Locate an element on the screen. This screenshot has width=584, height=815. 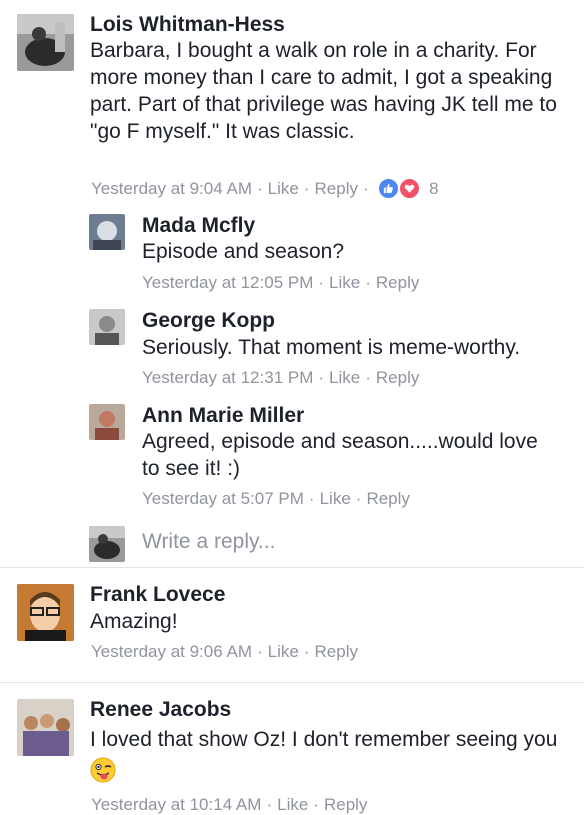
reaction-count: 8 is located at coordinates (434, 188).